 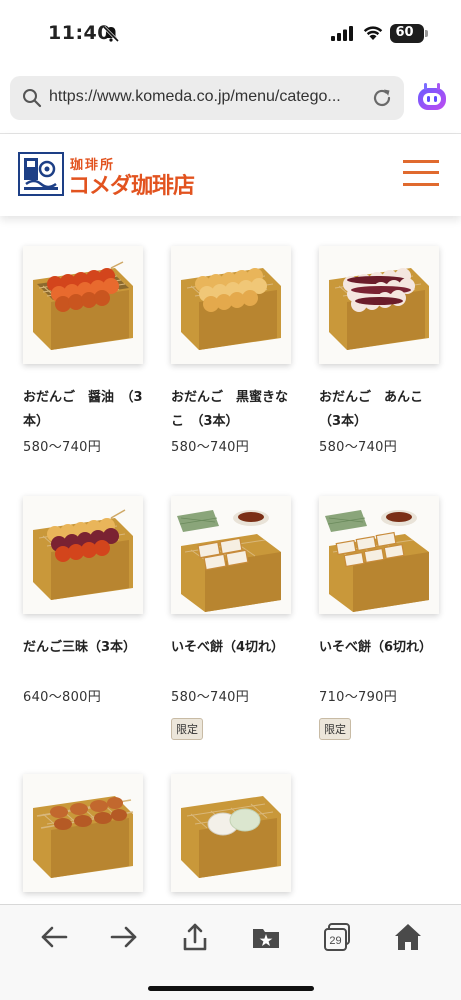 What do you see at coordinates (83, 305) in the screenshot?
I see `product-image-dango-soy` at bounding box center [83, 305].